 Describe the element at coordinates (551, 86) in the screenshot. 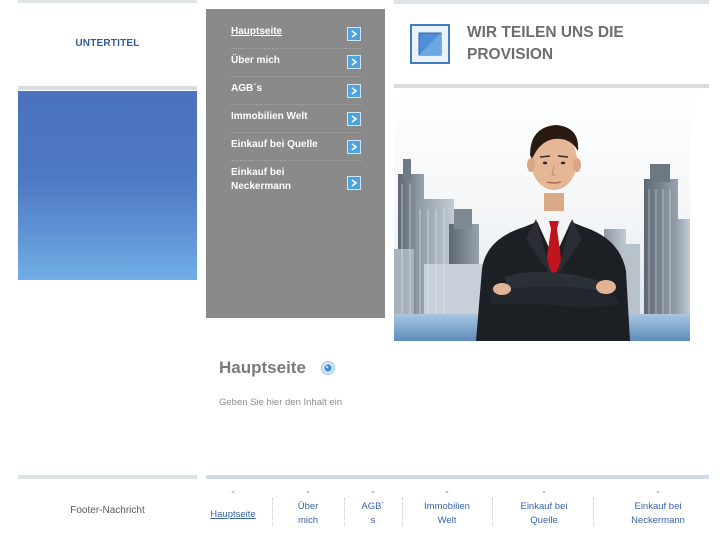

I see `header-divider` at that location.